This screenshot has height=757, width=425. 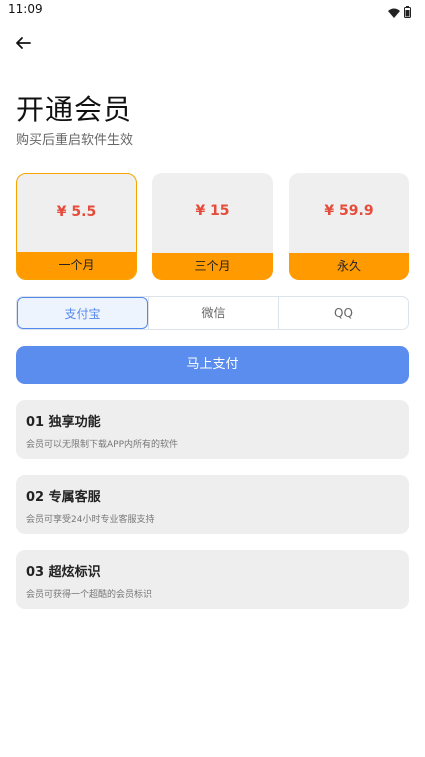 I want to click on plan-price: ¥ 5.5, so click(x=76, y=212).